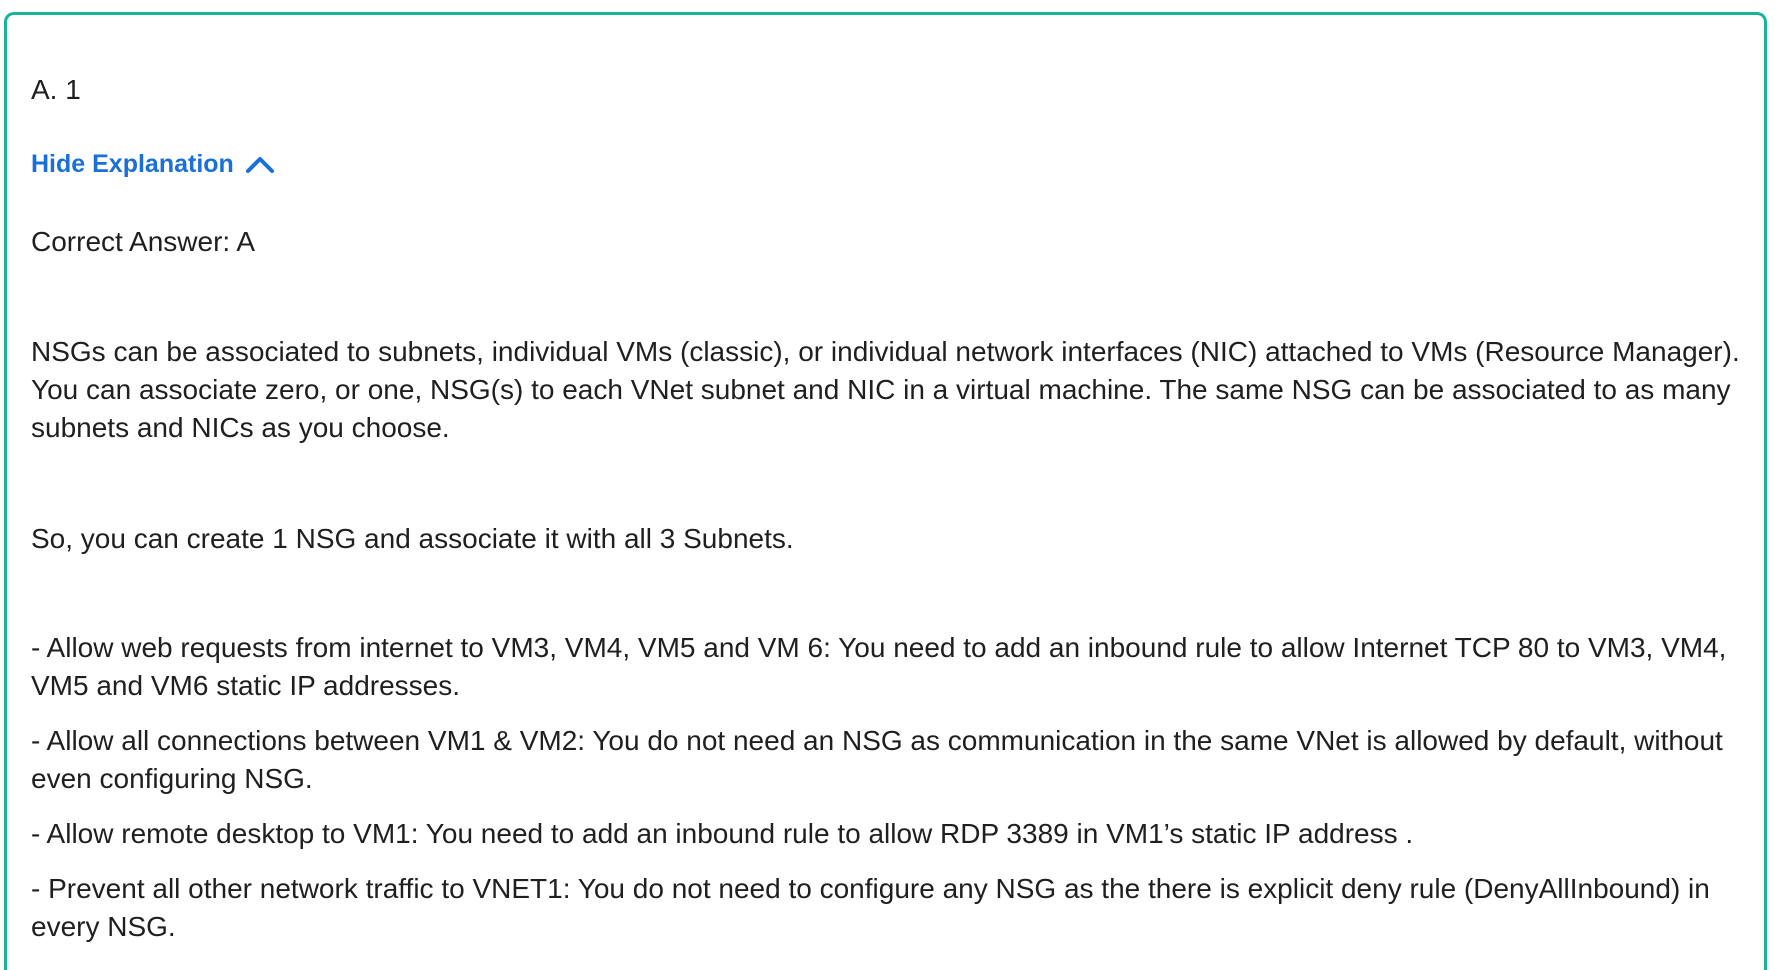 Image resolution: width=1775 pixels, height=970 pixels. What do you see at coordinates (132, 164) in the screenshot?
I see `hide-explanation-label: Hide Explanation` at bounding box center [132, 164].